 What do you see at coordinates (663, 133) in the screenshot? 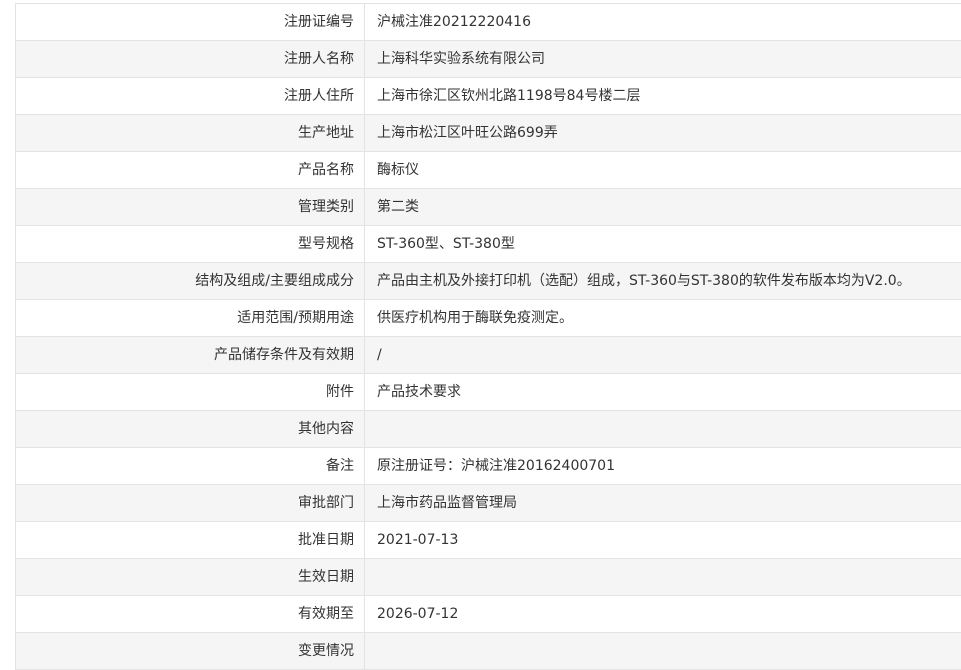
I see `row-value: 上海市松江区叶旺公路699弄` at bounding box center [663, 133].